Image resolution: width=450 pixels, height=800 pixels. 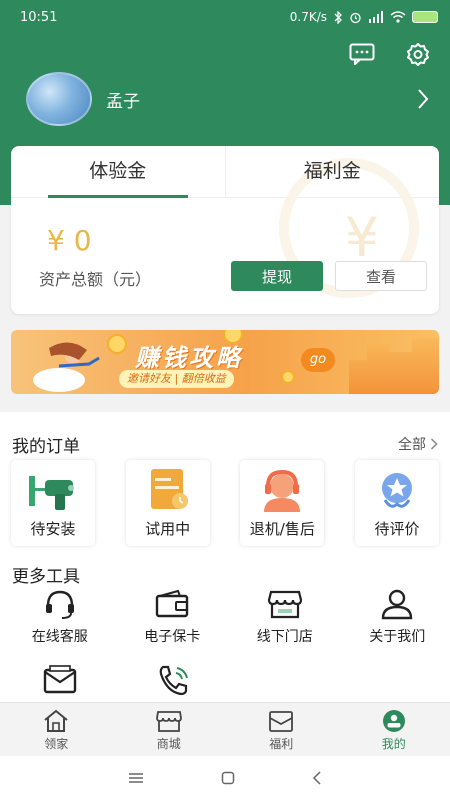 I want to click on signal-icon, so click(x=376, y=17).